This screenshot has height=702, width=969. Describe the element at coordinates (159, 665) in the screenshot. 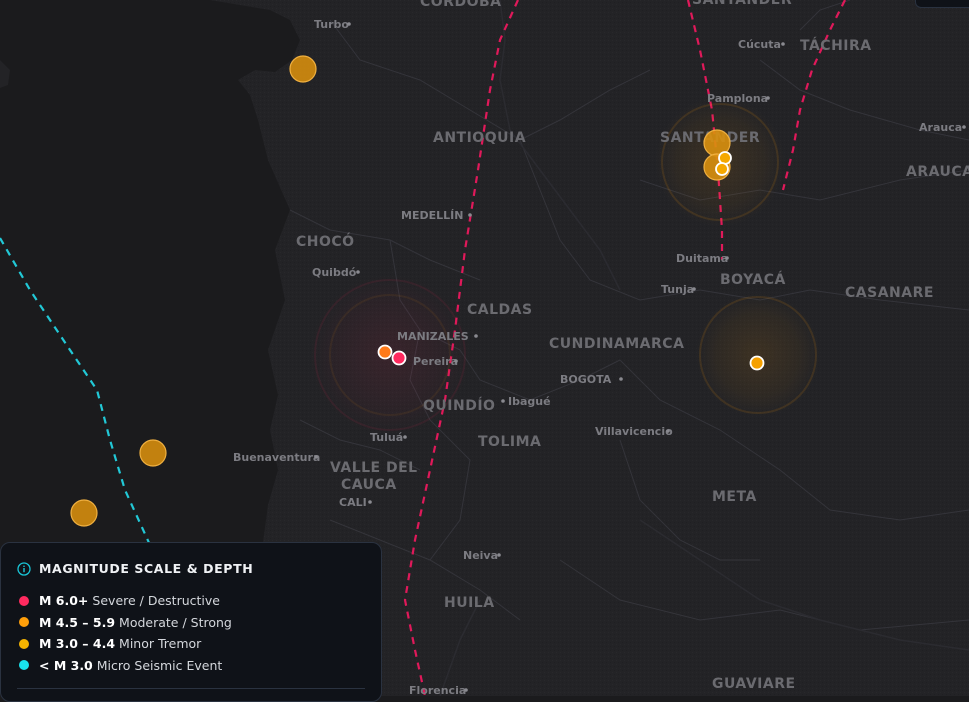

I see `legend-label: Micro Seismic Event` at that location.